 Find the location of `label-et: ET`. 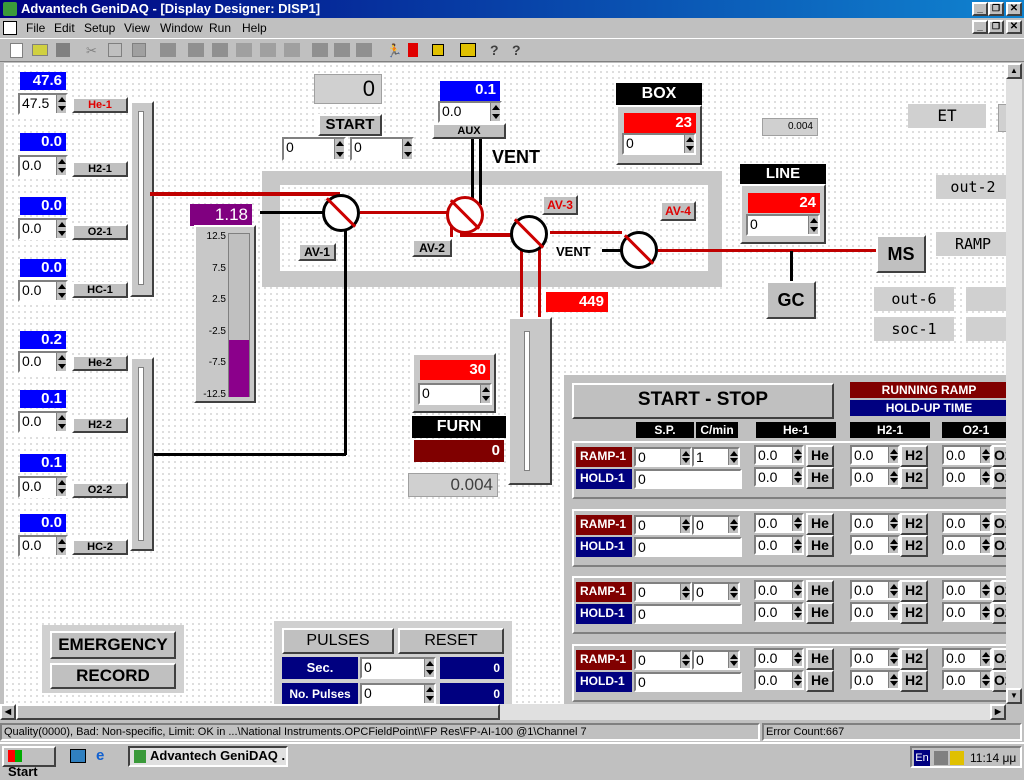

label-et: ET is located at coordinates (947, 116).